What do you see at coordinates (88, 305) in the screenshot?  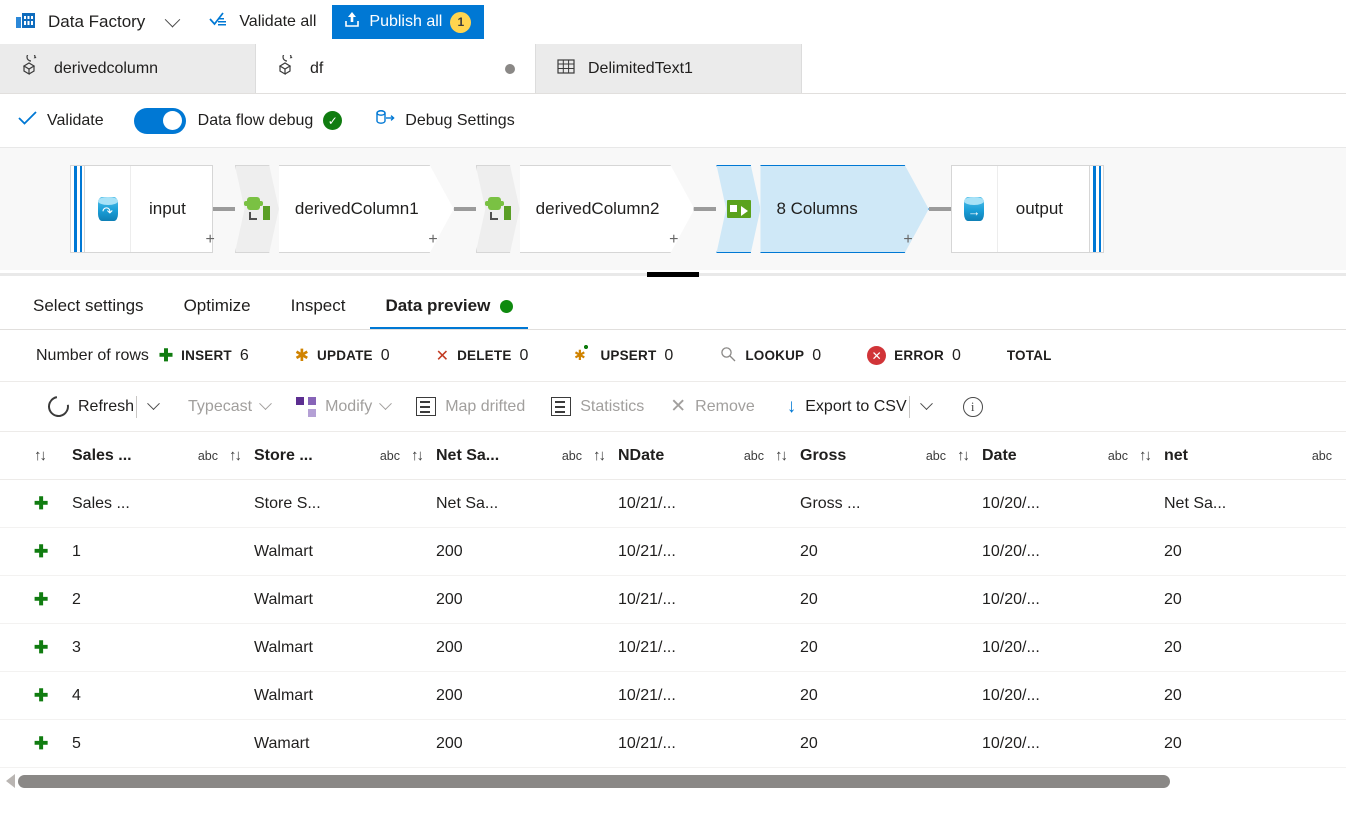 I see `tab-label: Select settings` at bounding box center [88, 305].